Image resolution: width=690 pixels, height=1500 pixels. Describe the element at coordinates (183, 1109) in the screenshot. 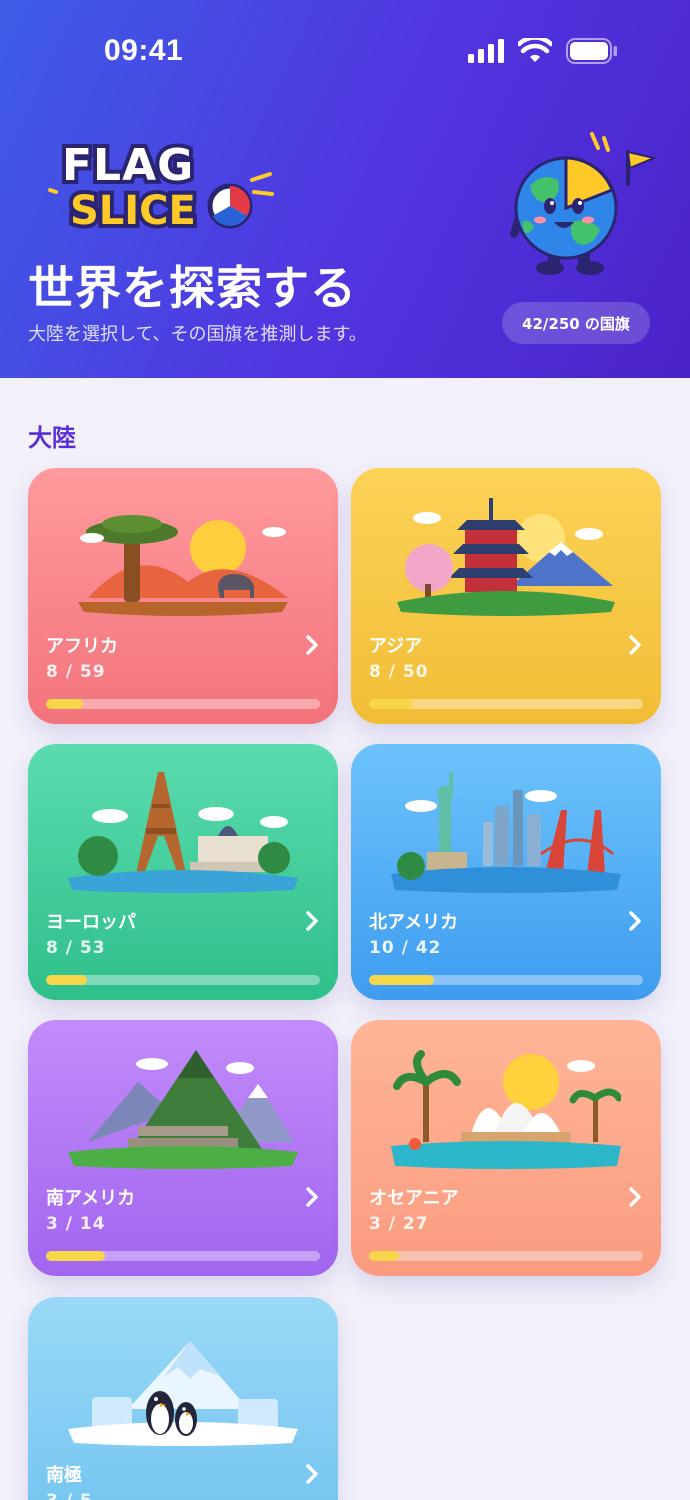

I see `machu-picchu-illustration` at that location.